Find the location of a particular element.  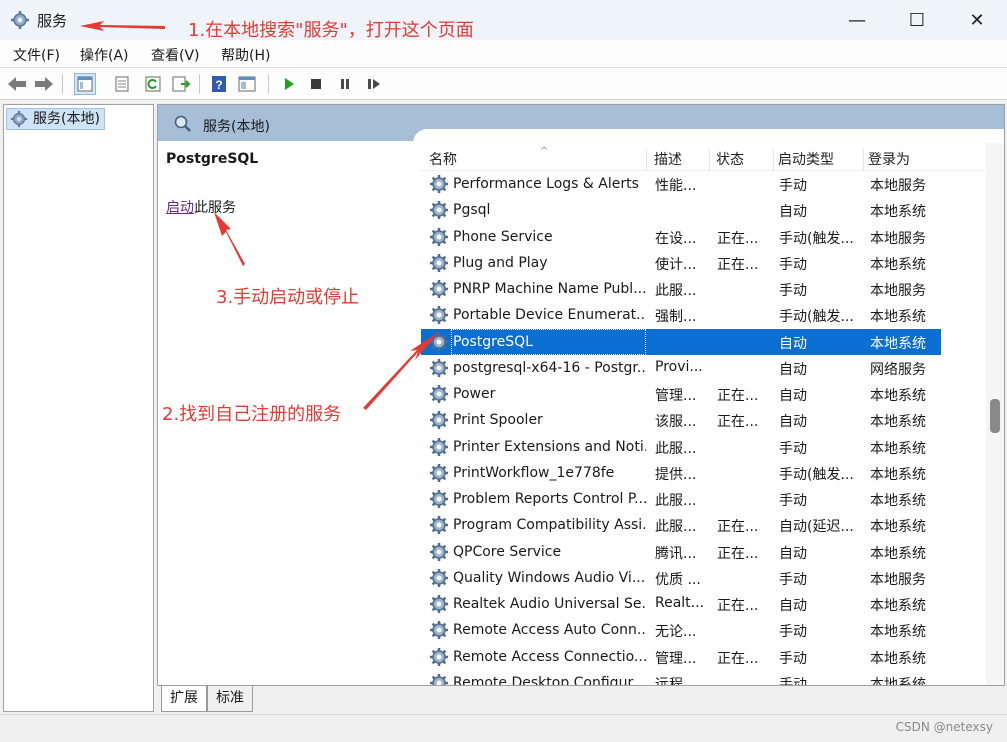

column-status: 状态 is located at coordinates (743, 160).